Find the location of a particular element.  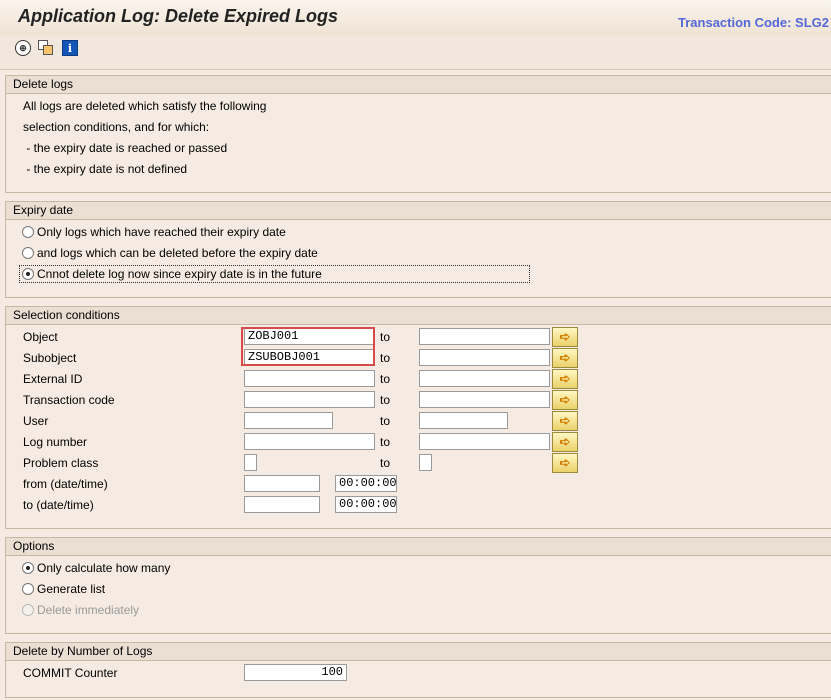

log-number-label: Log number is located at coordinates (55, 442).